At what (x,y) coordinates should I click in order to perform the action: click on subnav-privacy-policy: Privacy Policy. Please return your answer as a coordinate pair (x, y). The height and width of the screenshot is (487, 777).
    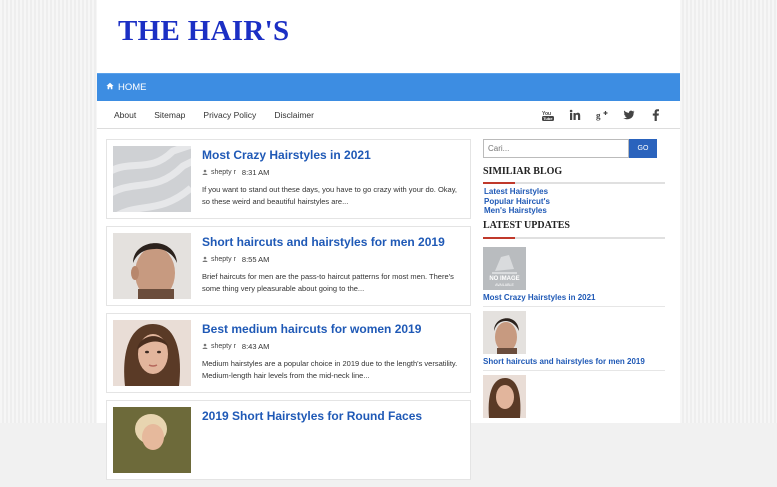
    Looking at the image, I should click on (229, 115).